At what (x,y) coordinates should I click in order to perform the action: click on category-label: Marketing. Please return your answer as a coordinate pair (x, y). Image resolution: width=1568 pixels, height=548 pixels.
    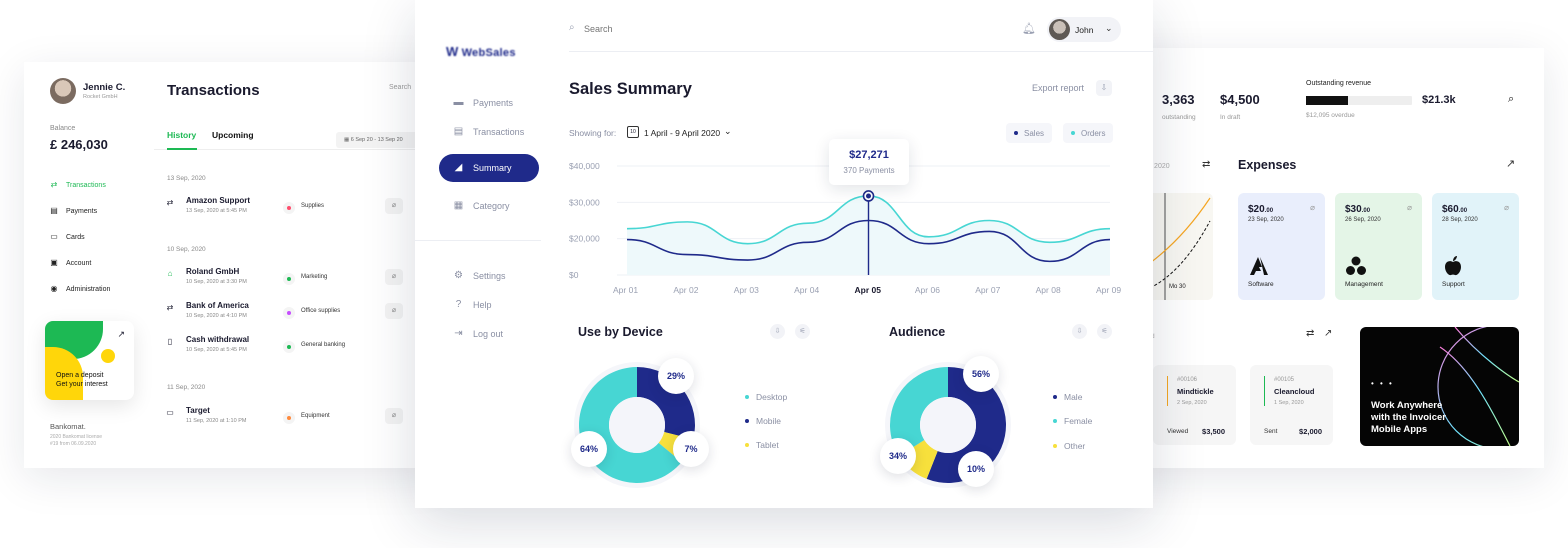
    Looking at the image, I should click on (314, 277).